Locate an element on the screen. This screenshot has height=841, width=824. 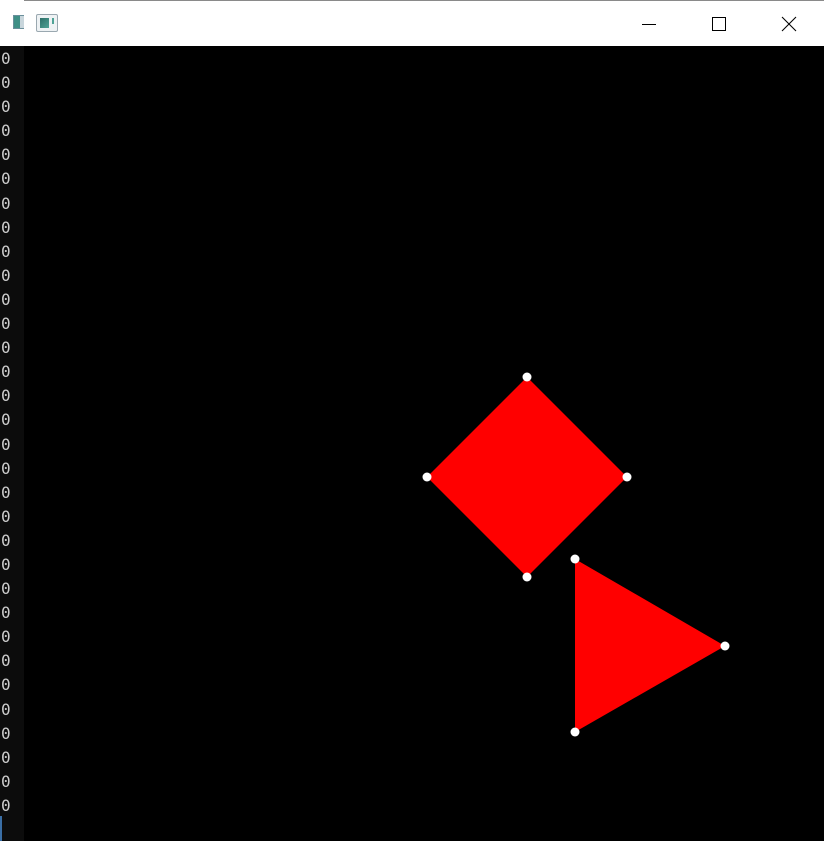
triangle-vertex-handle-top is located at coordinates (575, 559).